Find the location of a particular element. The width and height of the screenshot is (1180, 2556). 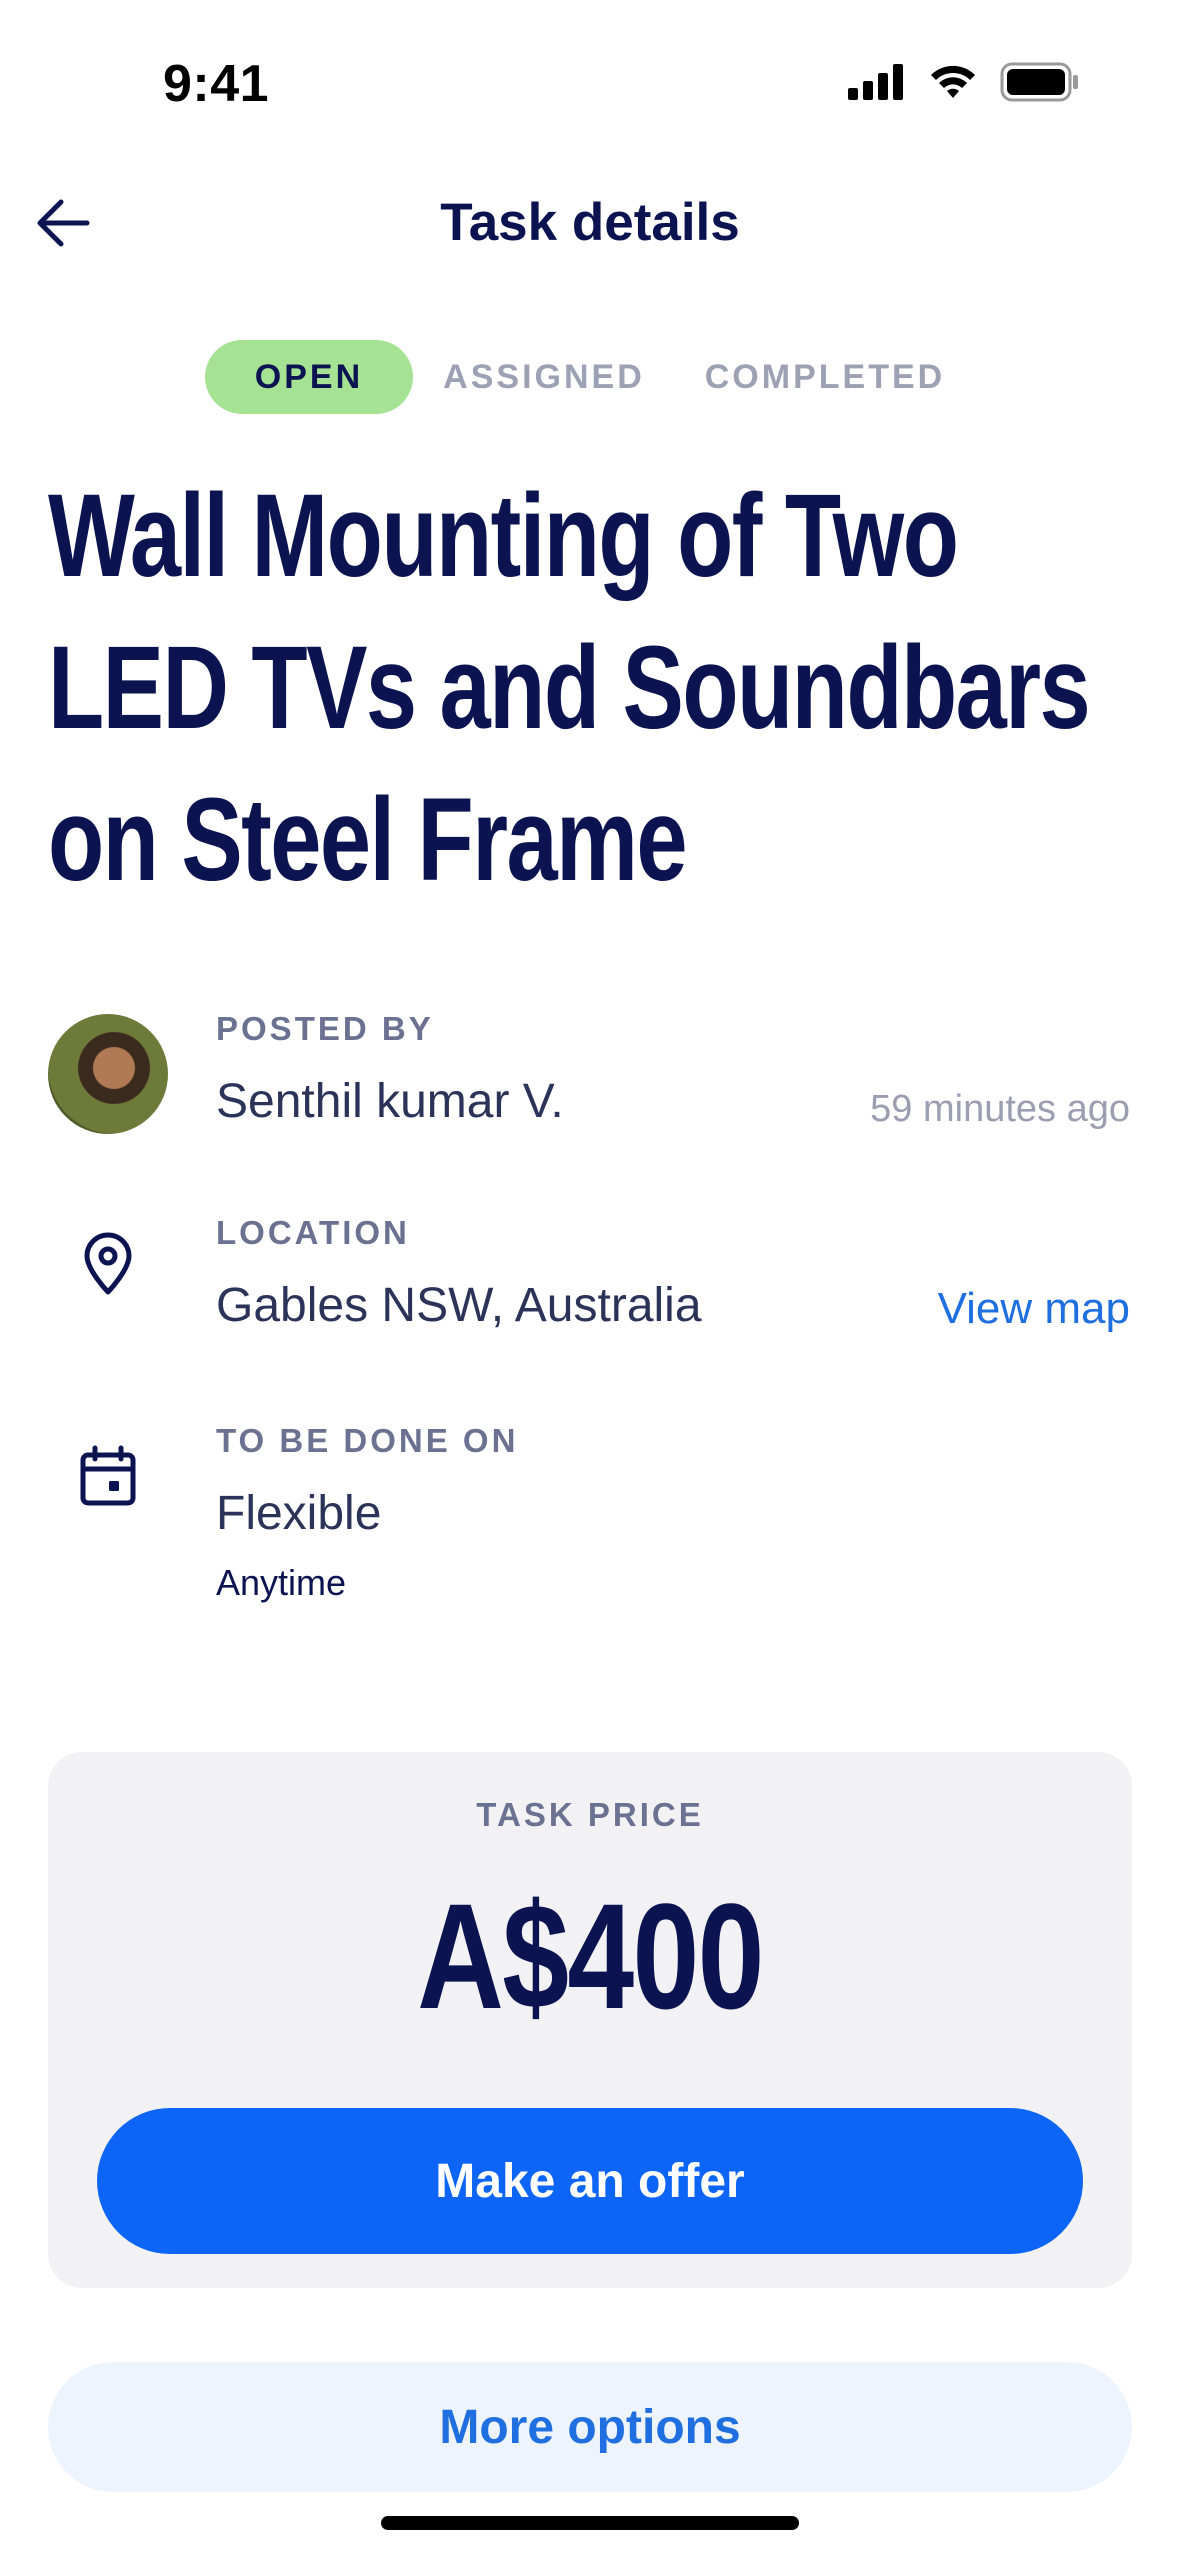

status-completed: COMPLETED is located at coordinates (825, 377).